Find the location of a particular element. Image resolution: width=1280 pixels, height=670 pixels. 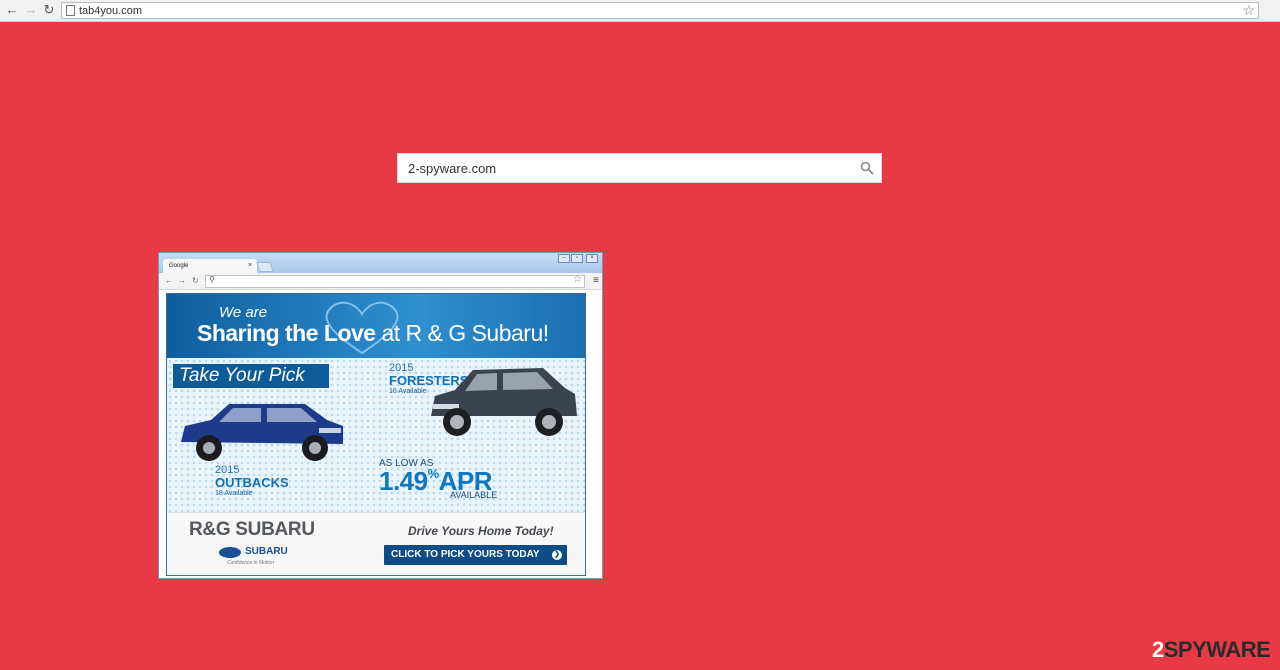

ad-banner: We are Sharing the Love at R & G Subaru! is located at coordinates (376, 326).